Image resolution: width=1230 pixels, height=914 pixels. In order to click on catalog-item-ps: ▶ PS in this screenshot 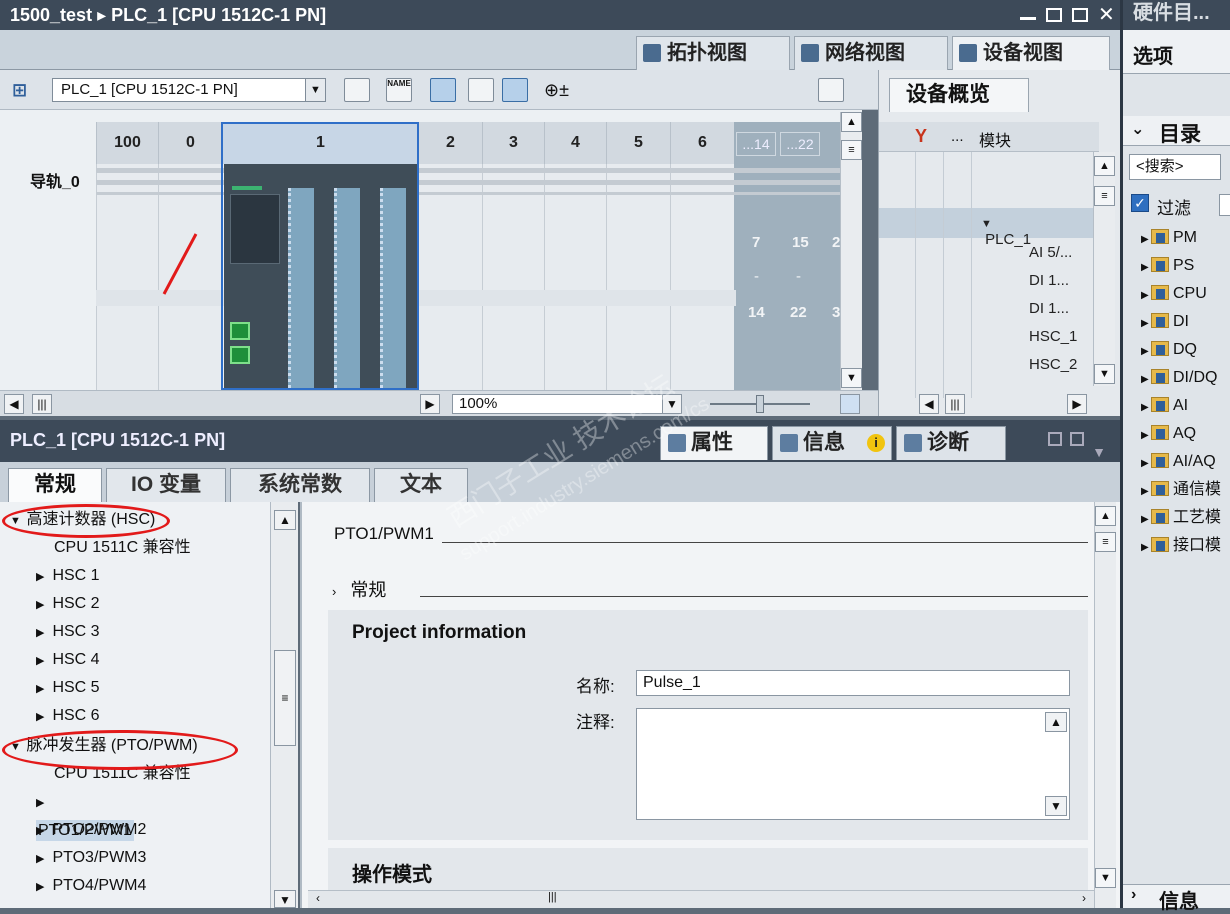, I will do `click(1167, 267)`.